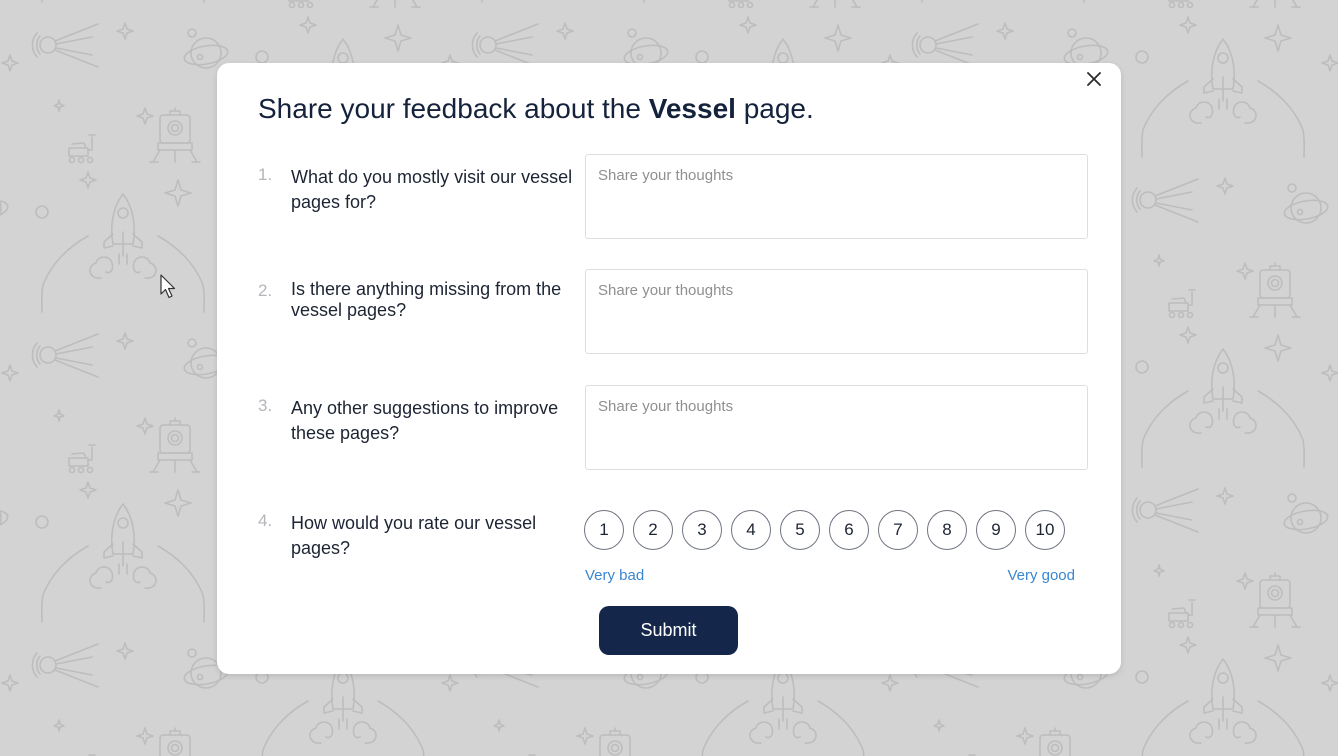 Image resolution: width=1338 pixels, height=756 pixels. Describe the element at coordinates (265, 405) in the screenshot. I see `question-number: 3.` at that location.